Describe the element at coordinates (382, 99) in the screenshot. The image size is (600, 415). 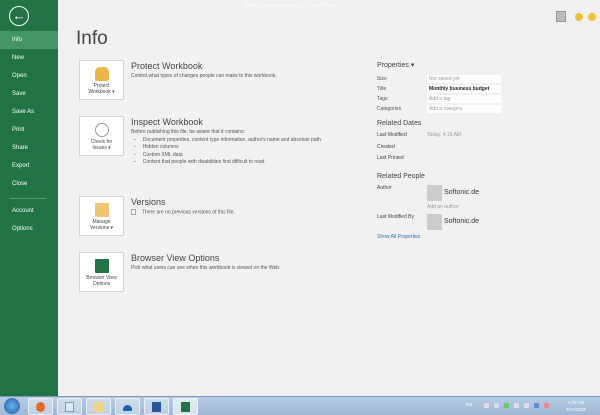
I see `property-label: Tags` at that location.